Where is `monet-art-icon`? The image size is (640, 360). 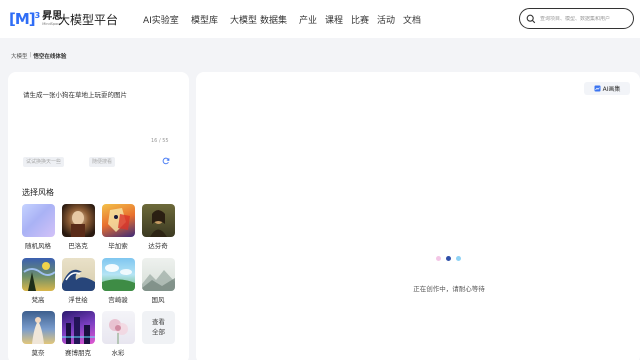 monet-art-icon is located at coordinates (38, 330).